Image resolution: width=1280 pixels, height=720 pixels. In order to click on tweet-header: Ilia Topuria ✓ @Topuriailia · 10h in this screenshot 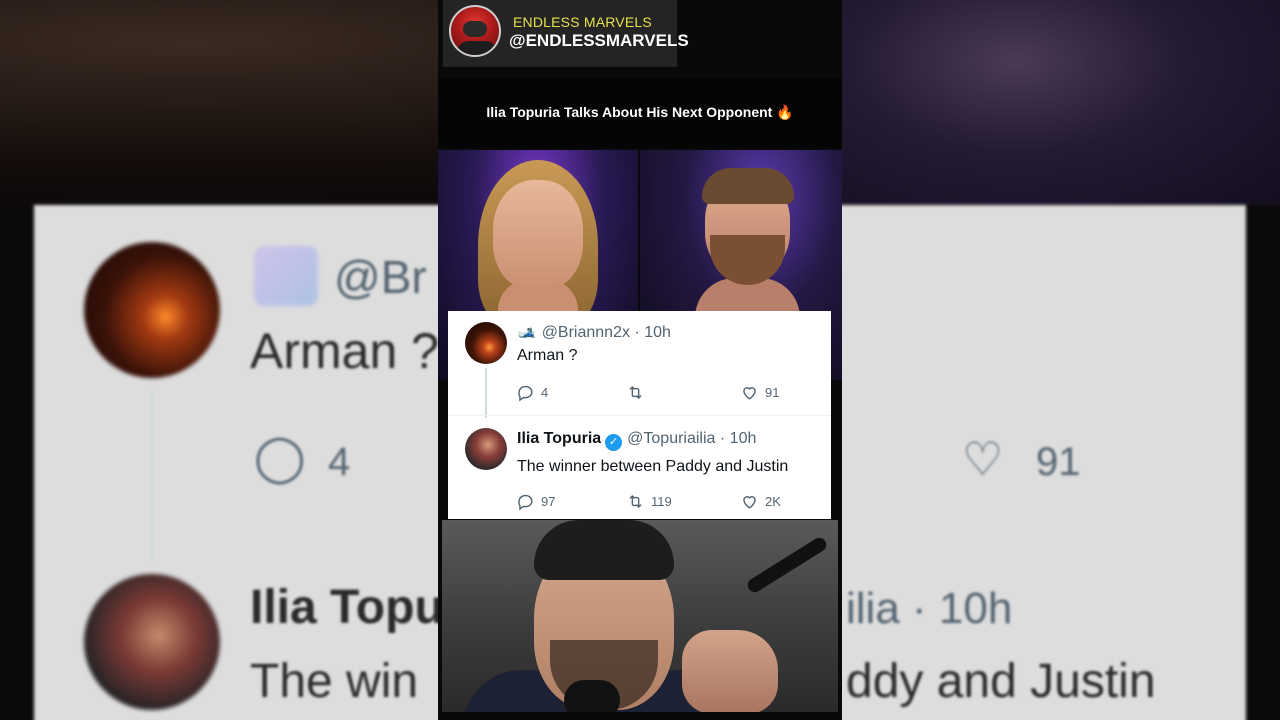, I will do `click(636, 440)`.